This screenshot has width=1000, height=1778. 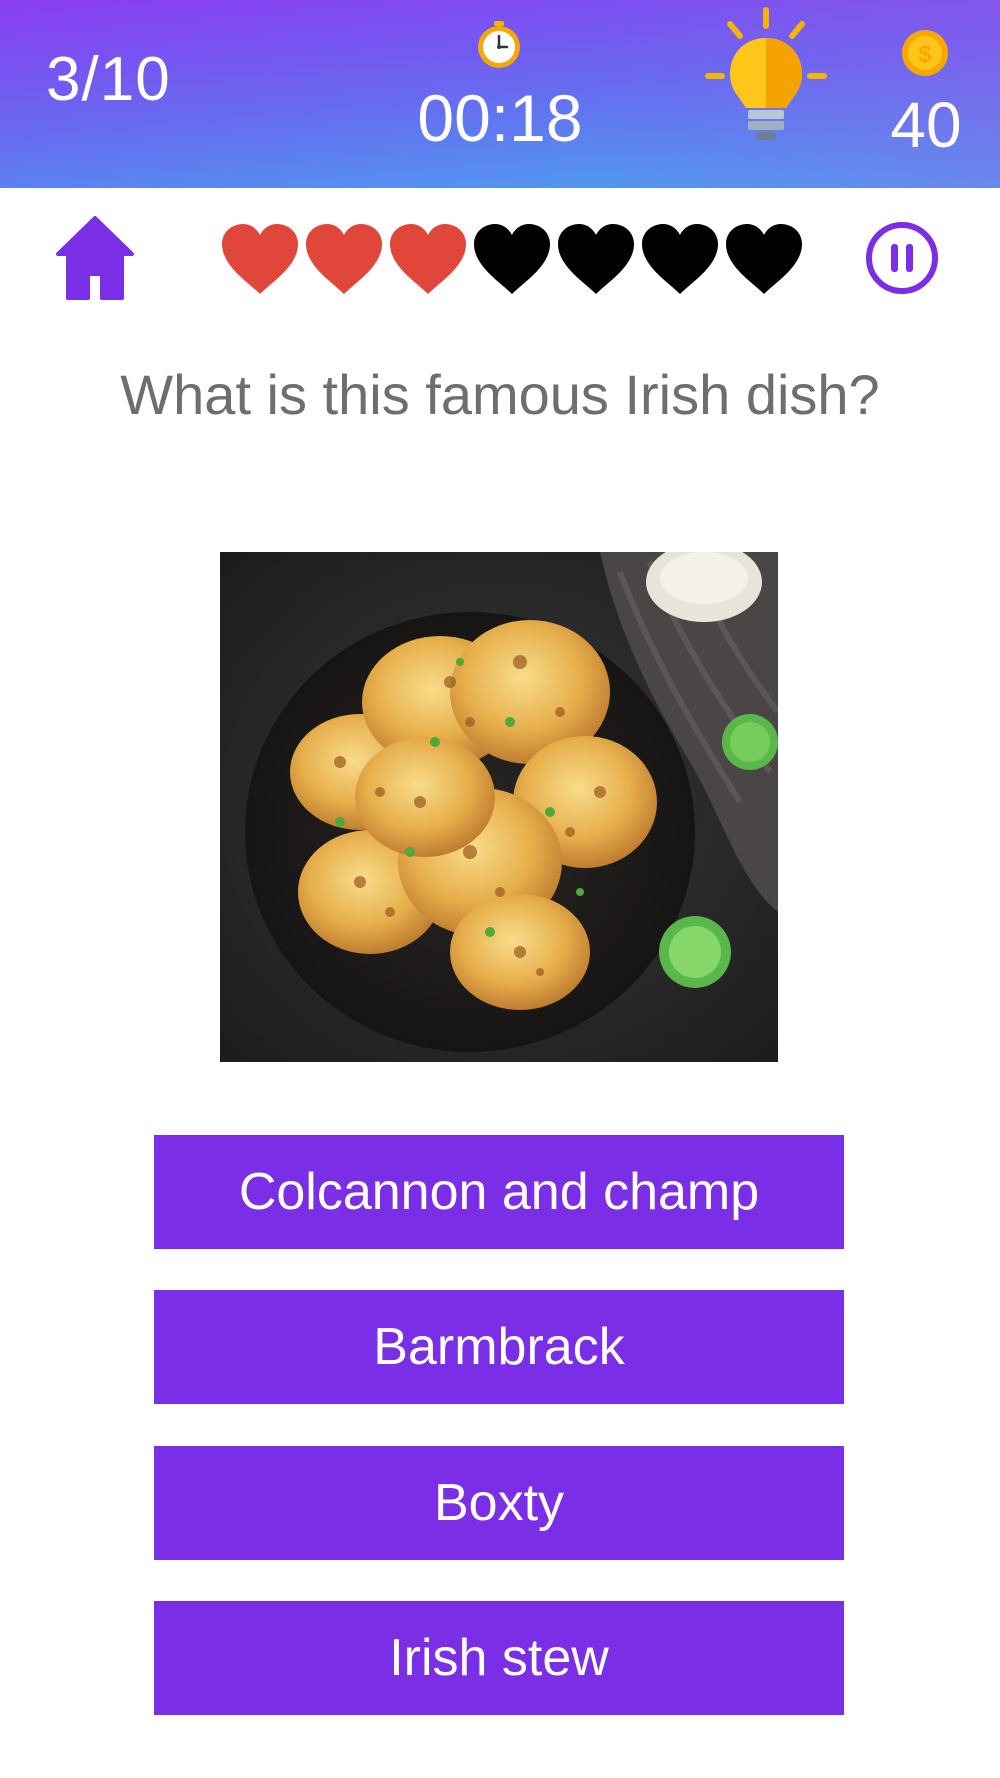 What do you see at coordinates (500, 118) in the screenshot?
I see `timer: 00:18` at bounding box center [500, 118].